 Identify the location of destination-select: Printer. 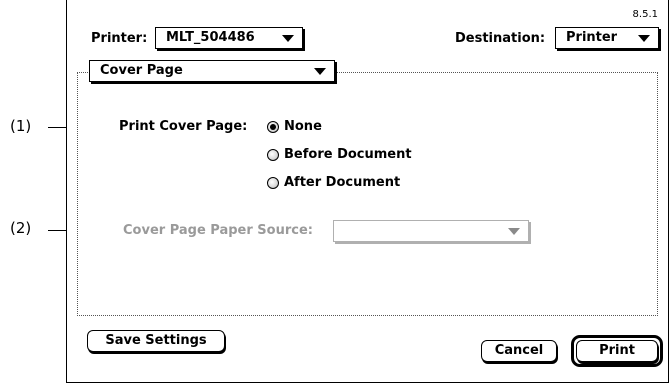
(607, 38).